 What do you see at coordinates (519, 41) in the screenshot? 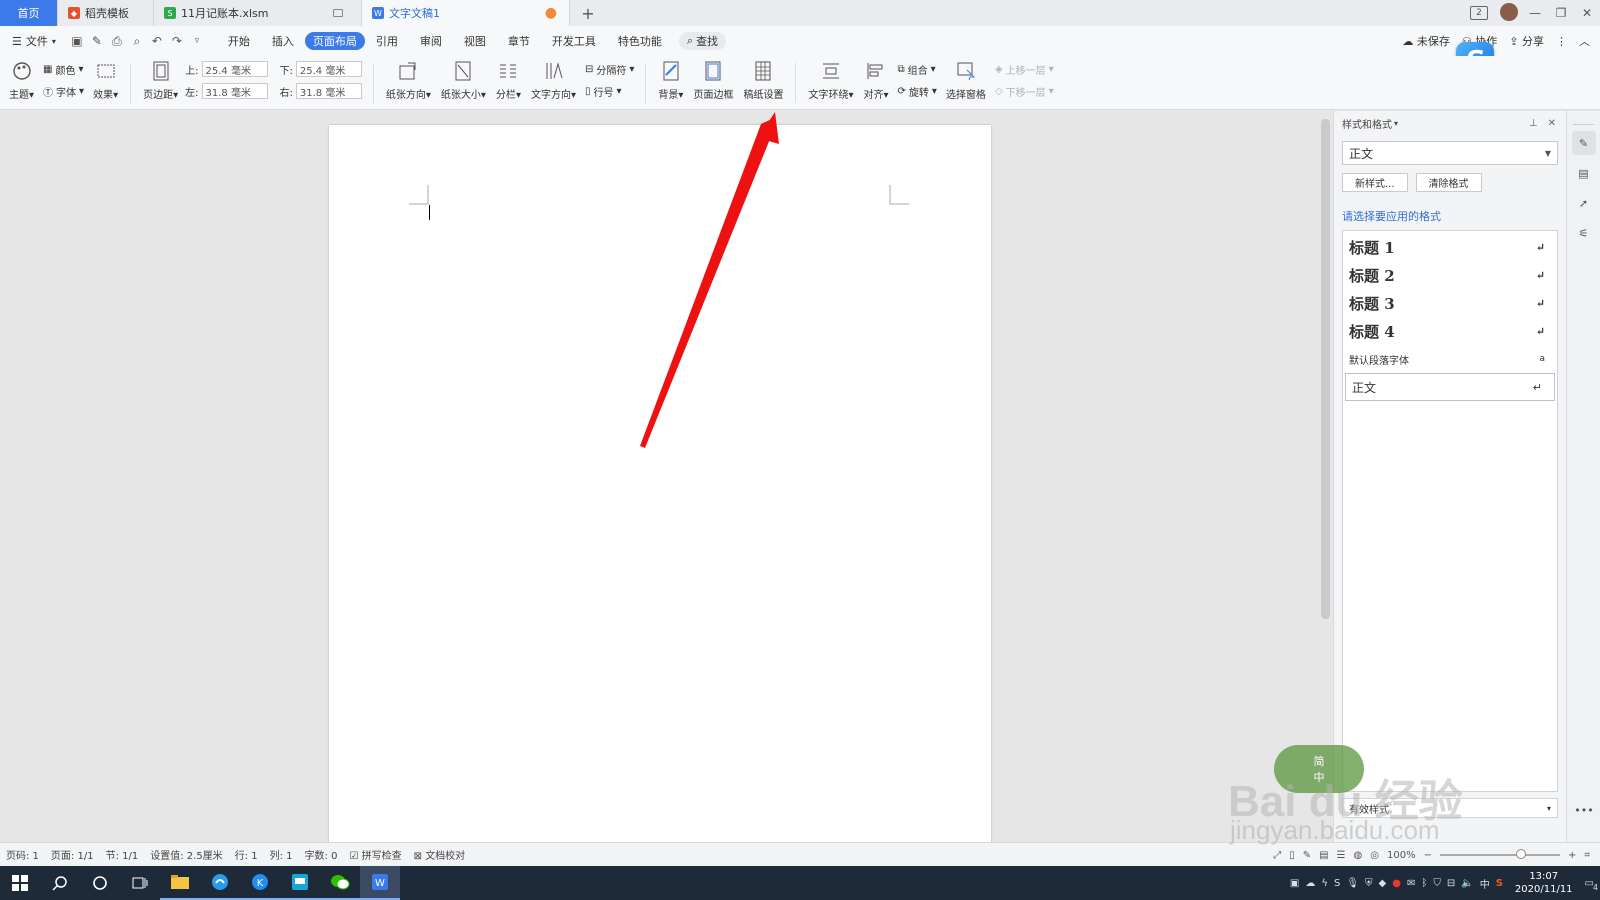
I see `menu-chapter: 章节` at bounding box center [519, 41].